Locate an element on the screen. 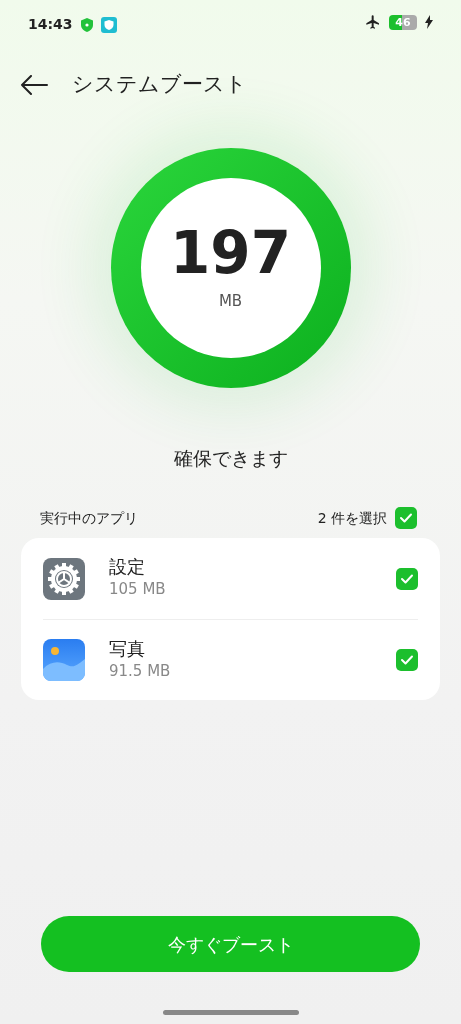  caption: 確保できます is located at coordinates (230, 458).